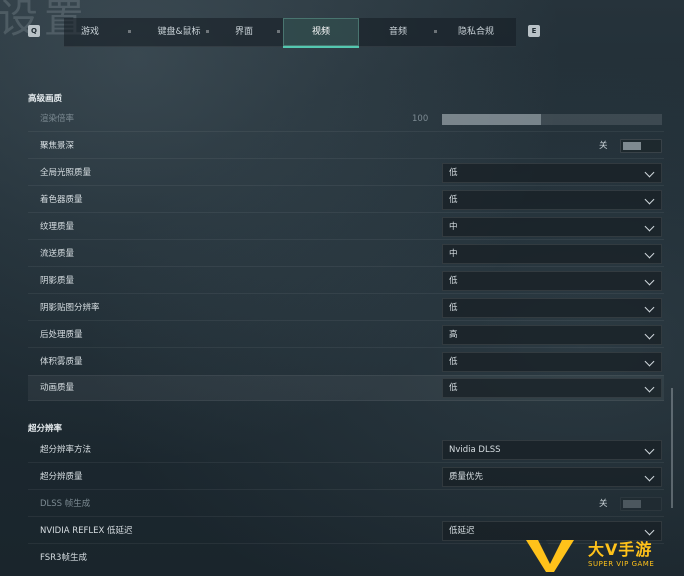  What do you see at coordinates (346, 308) in the screenshot?
I see `setting-row-shadow-map-resolution: 阴影贴图分辨率 低` at bounding box center [346, 308].